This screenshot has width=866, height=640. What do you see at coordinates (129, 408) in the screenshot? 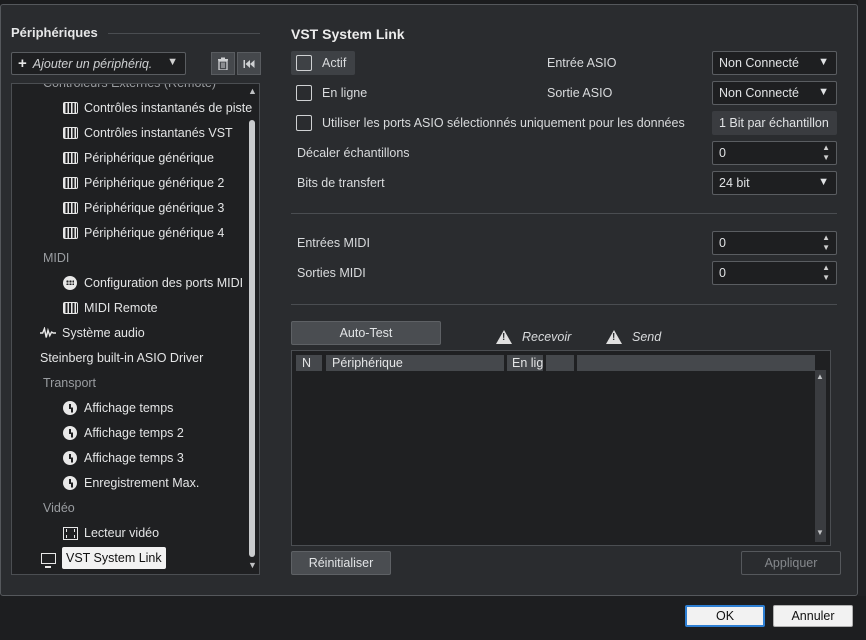
I see `tree-item-label: Affichage temps` at bounding box center [129, 408].